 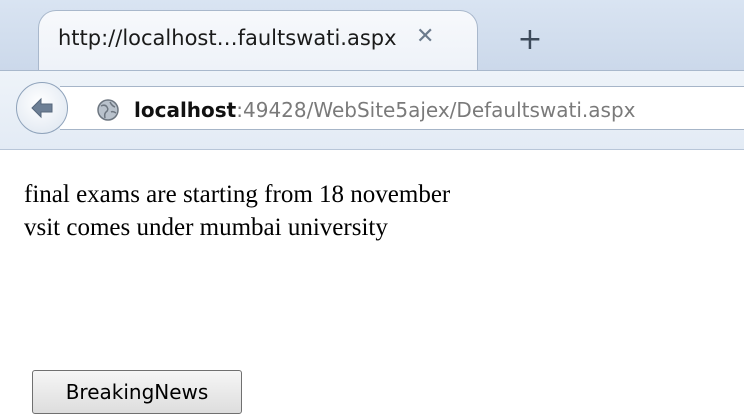 What do you see at coordinates (425, 36) in the screenshot?
I see `tab-close-icon: ✕` at bounding box center [425, 36].